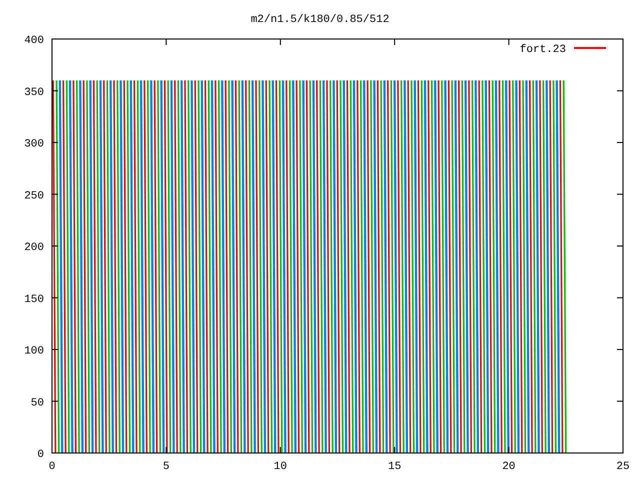 This screenshot has width=640, height=480. What do you see at coordinates (34, 41) in the screenshot?
I see `y-tick-label: 400` at bounding box center [34, 41].